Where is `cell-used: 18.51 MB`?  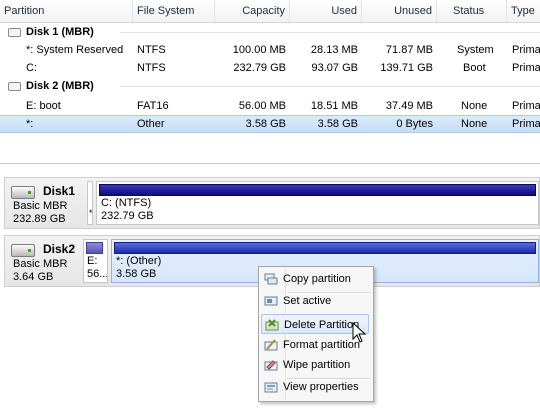
cell-used: 18.51 MB is located at coordinates (334, 106).